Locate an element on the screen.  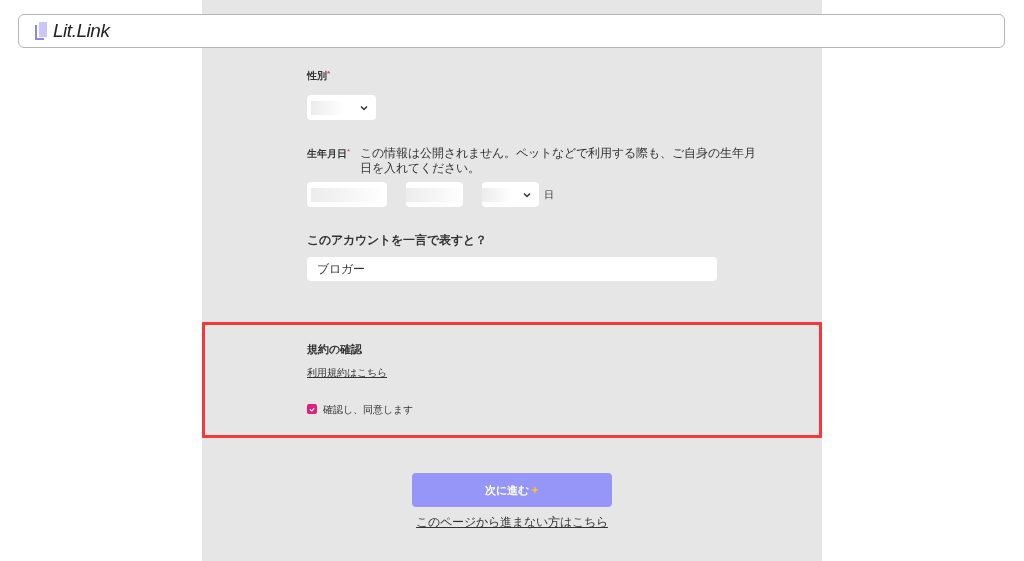
terms-link: 利用規約はこちら is located at coordinates (347, 372).